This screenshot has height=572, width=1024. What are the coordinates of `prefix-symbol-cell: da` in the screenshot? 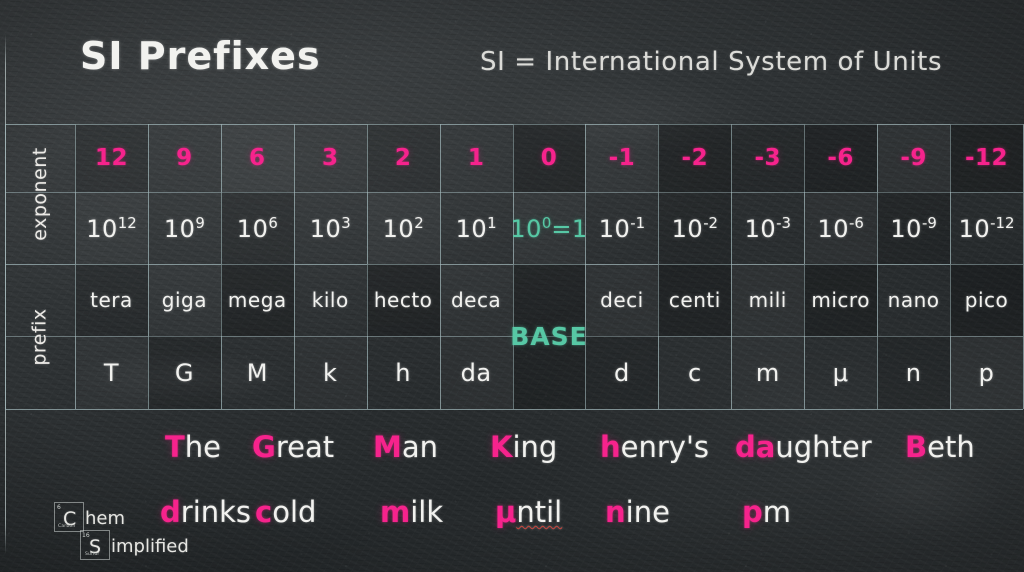 It's located at (476, 372).